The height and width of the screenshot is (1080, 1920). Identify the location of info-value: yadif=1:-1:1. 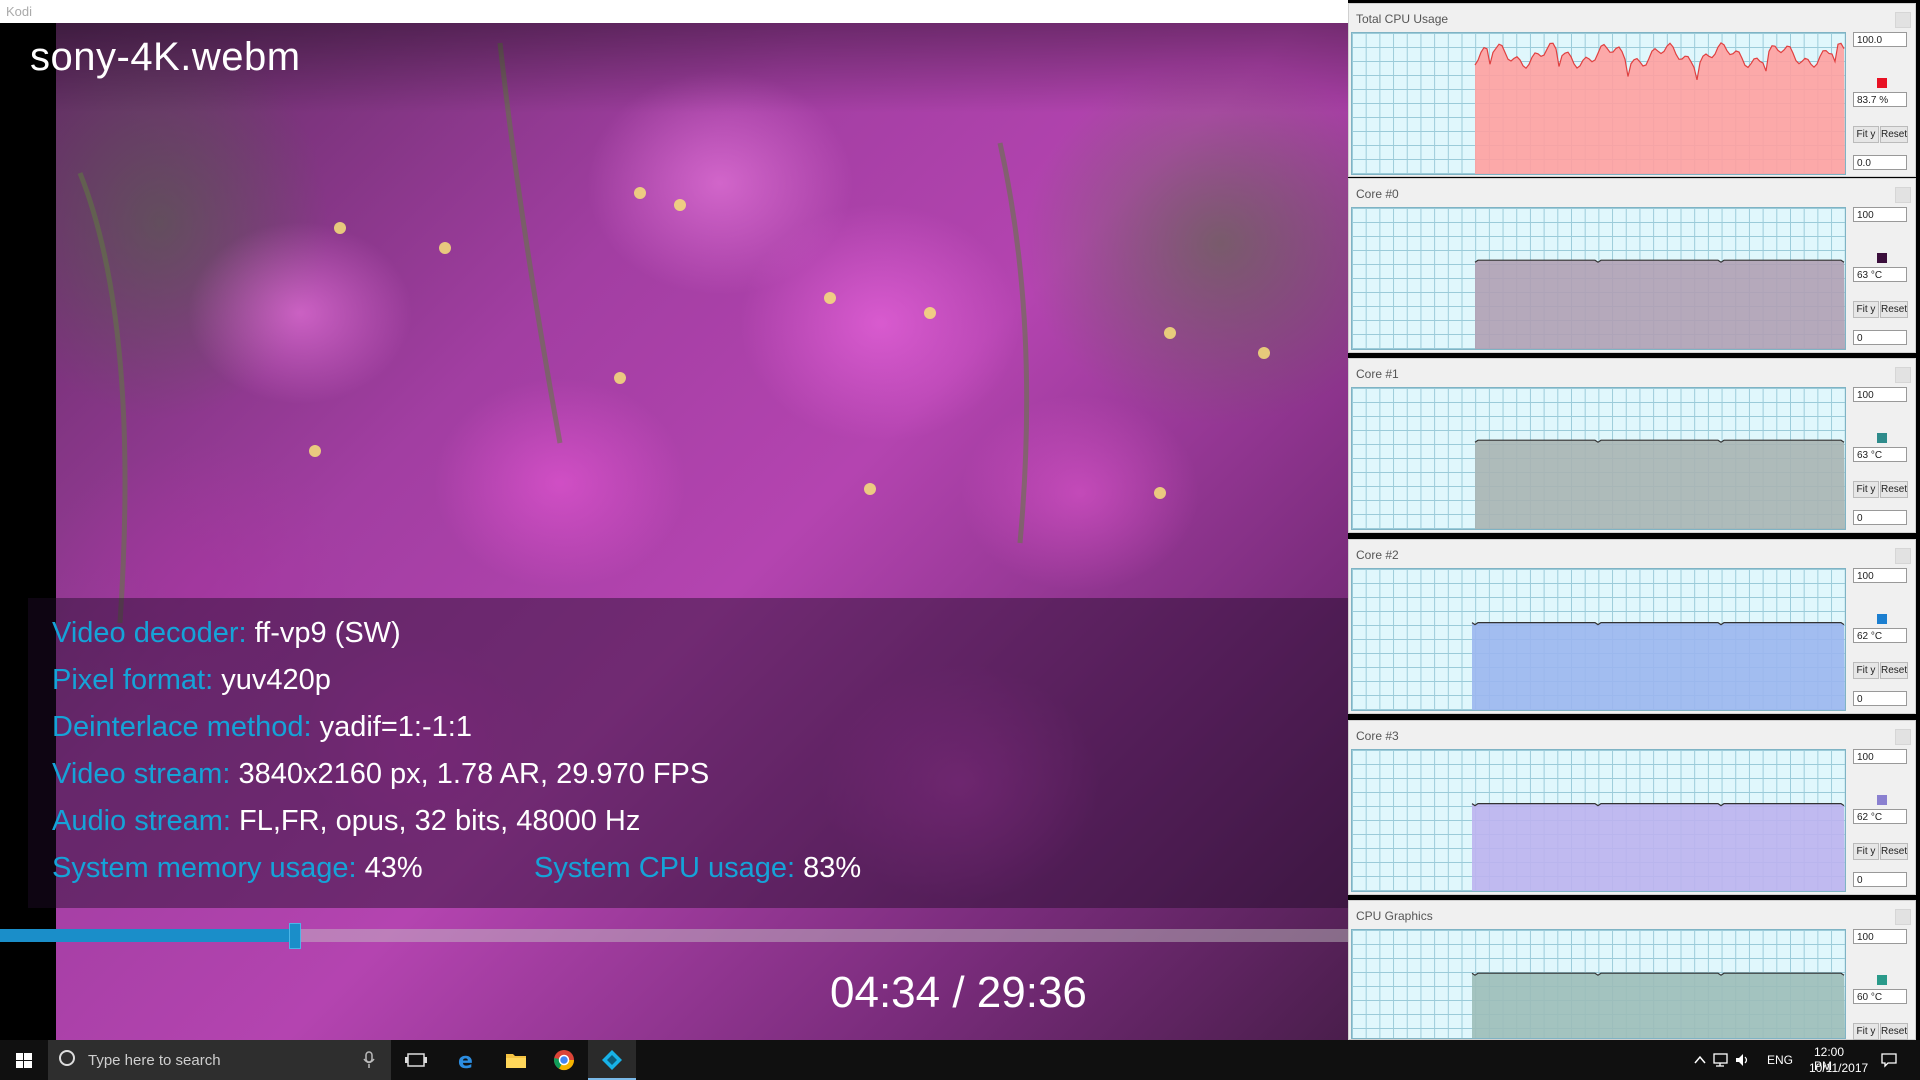
(395, 727).